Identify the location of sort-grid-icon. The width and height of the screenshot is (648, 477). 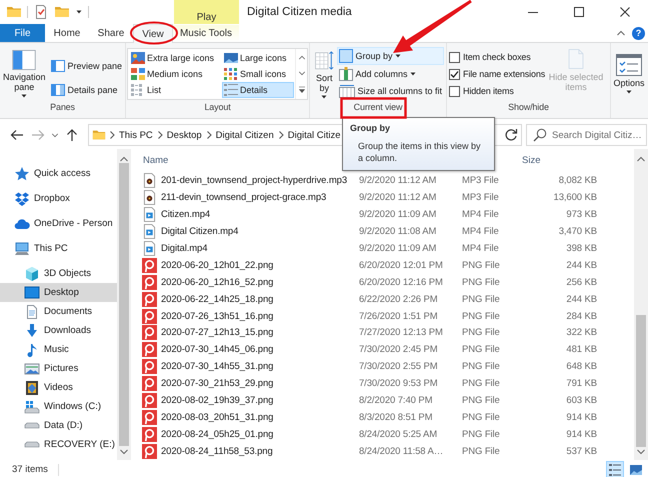
(324, 60).